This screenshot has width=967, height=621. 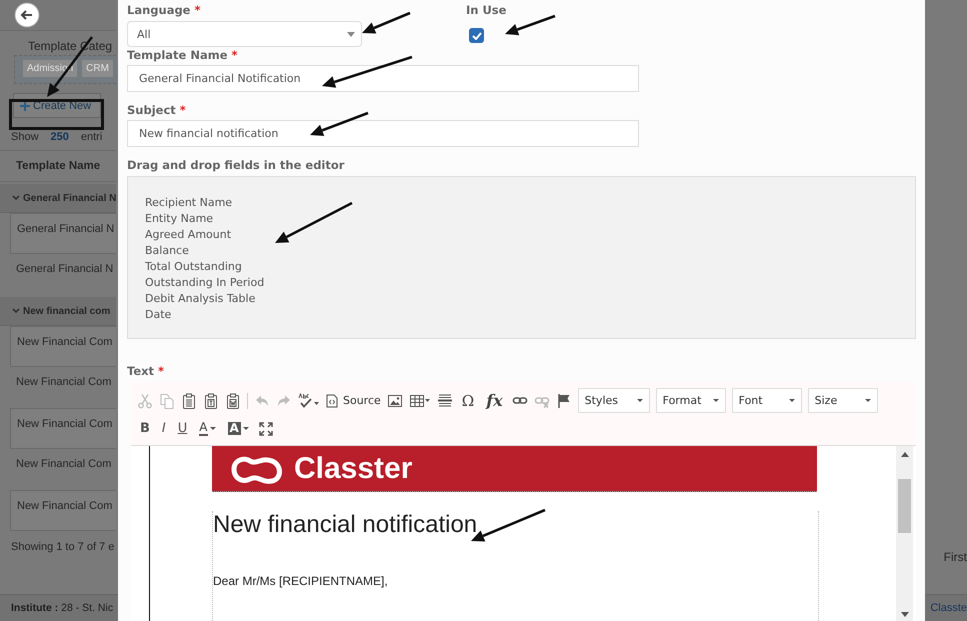 What do you see at coordinates (332, 401) in the screenshot?
I see `document-icon` at bounding box center [332, 401].